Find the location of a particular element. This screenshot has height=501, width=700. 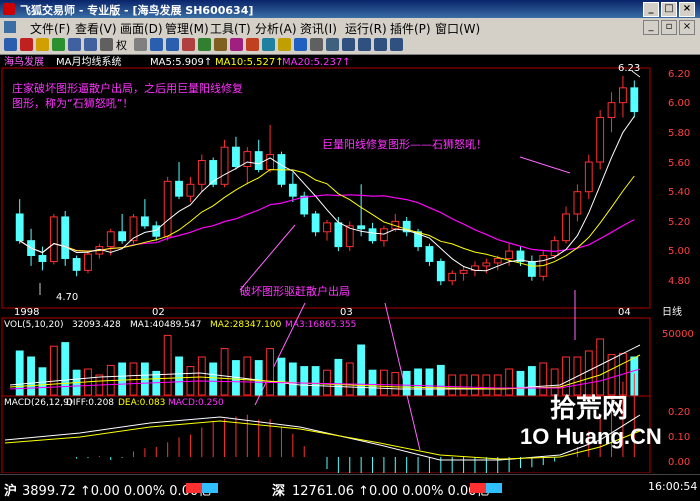

shenzhen-breadth-bar is located at coordinates (486, 488).